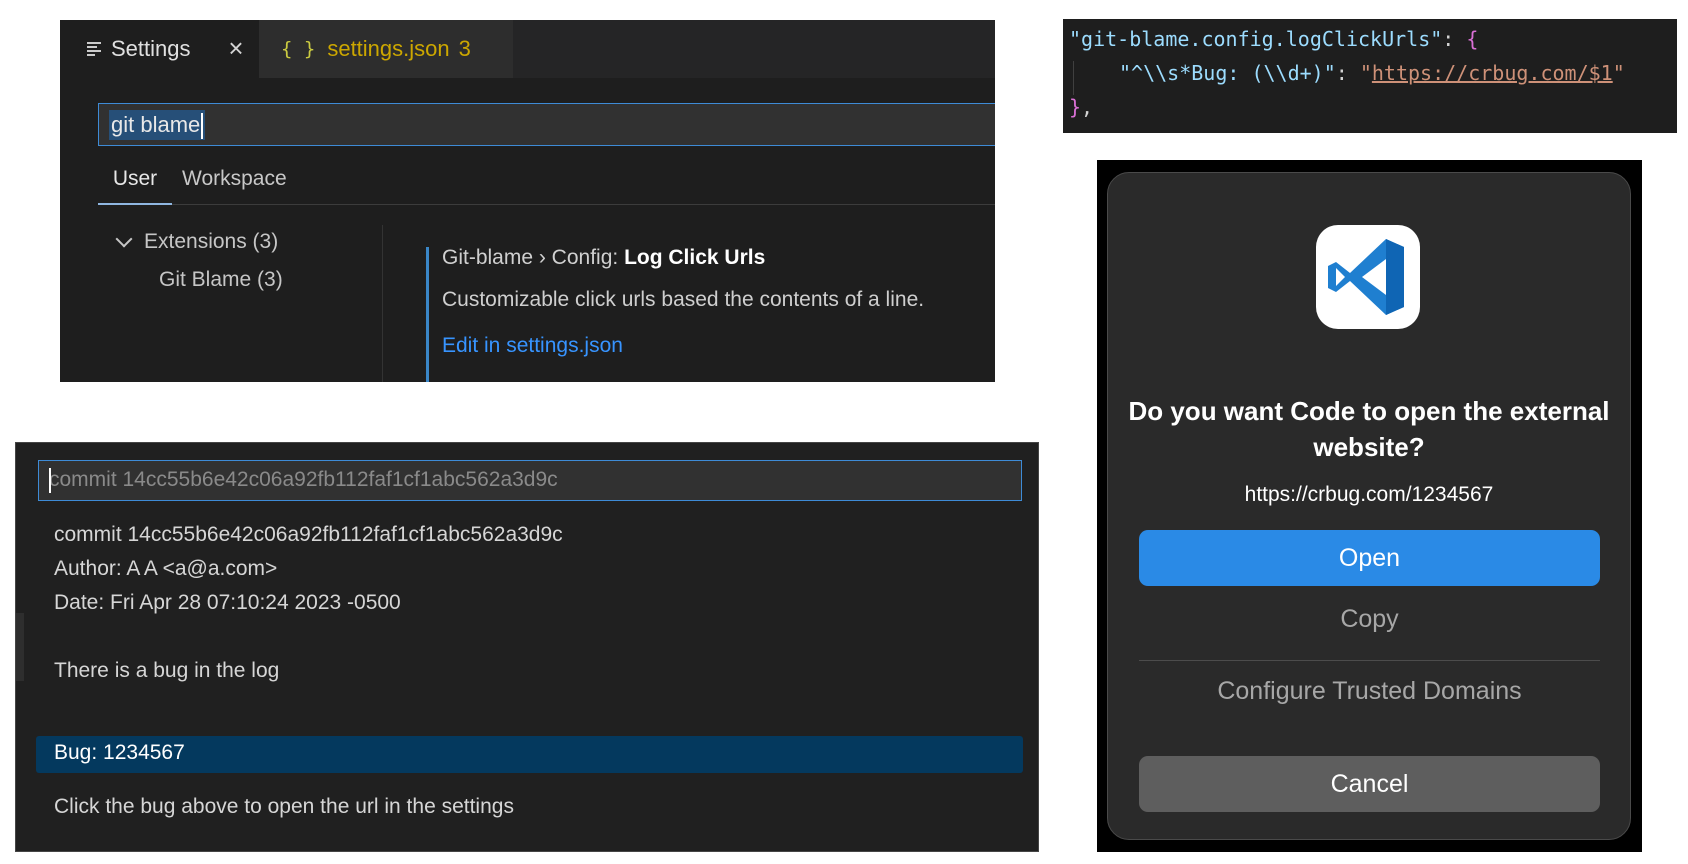 The image size is (1688, 864). I want to click on setting-name: Log Click Urls, so click(695, 257).